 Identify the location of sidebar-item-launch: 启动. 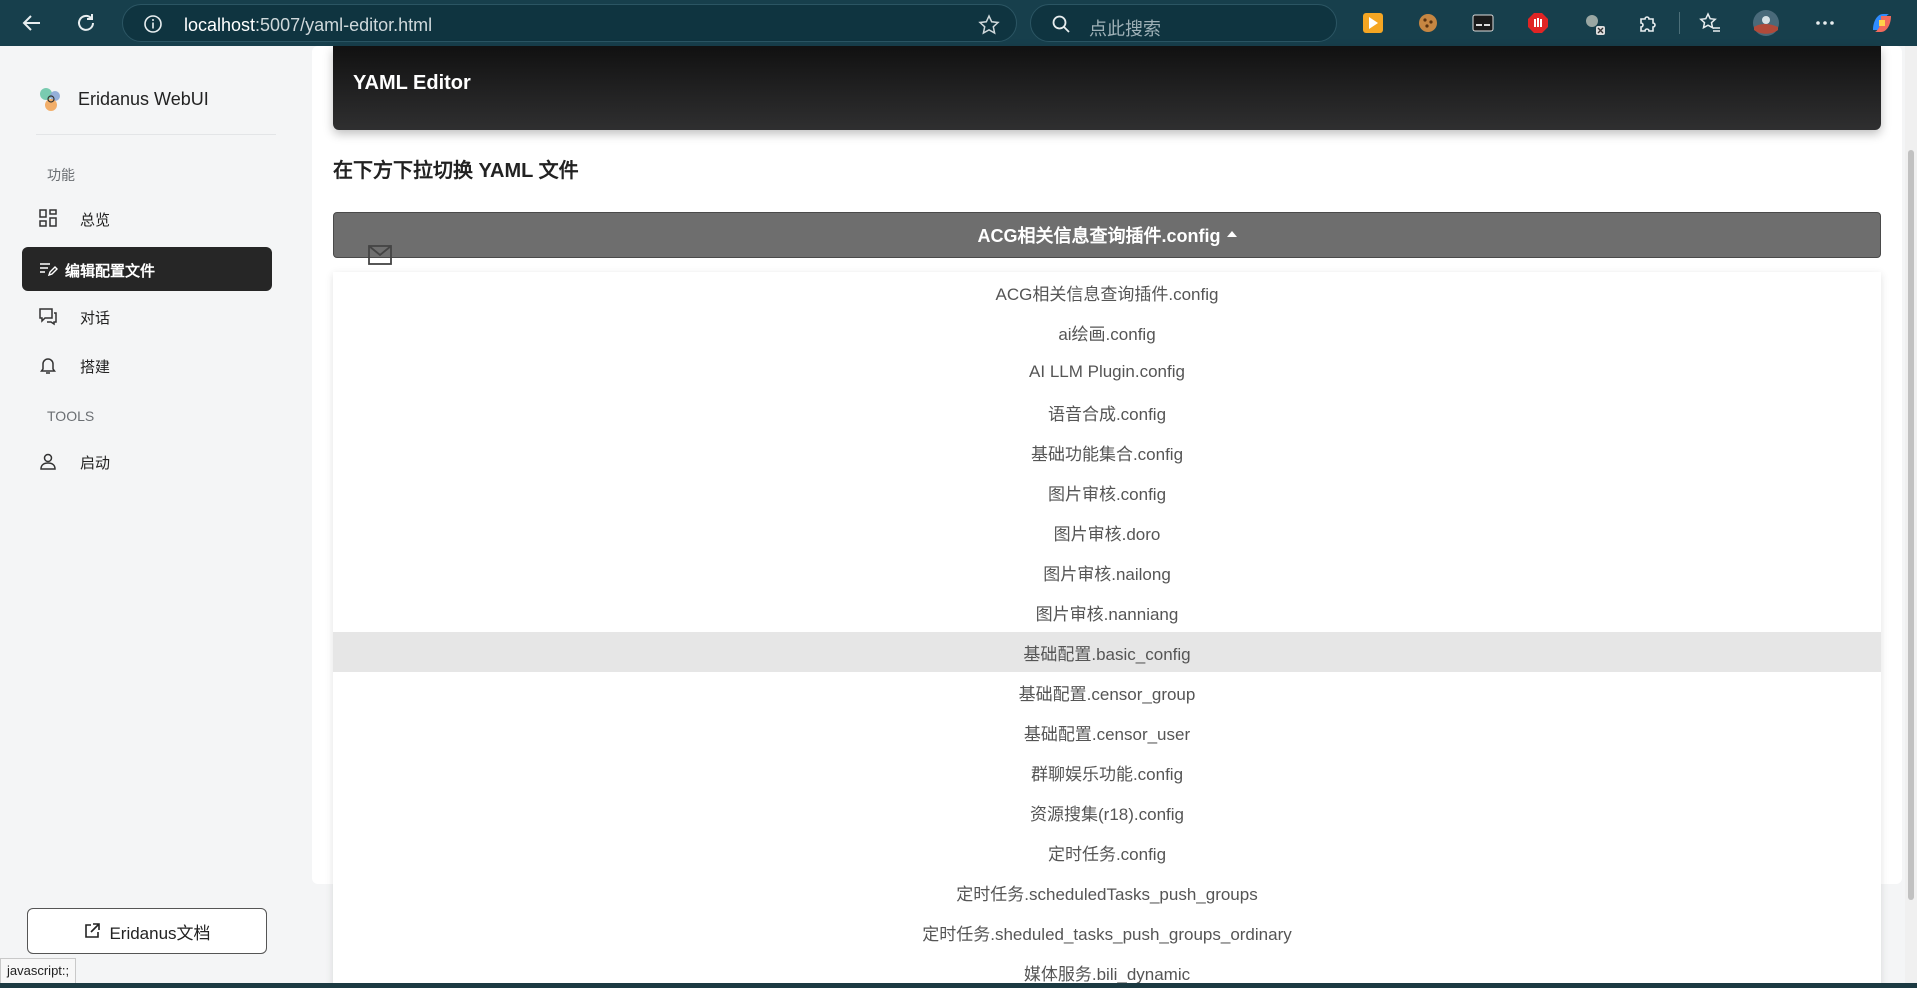
(147, 461).